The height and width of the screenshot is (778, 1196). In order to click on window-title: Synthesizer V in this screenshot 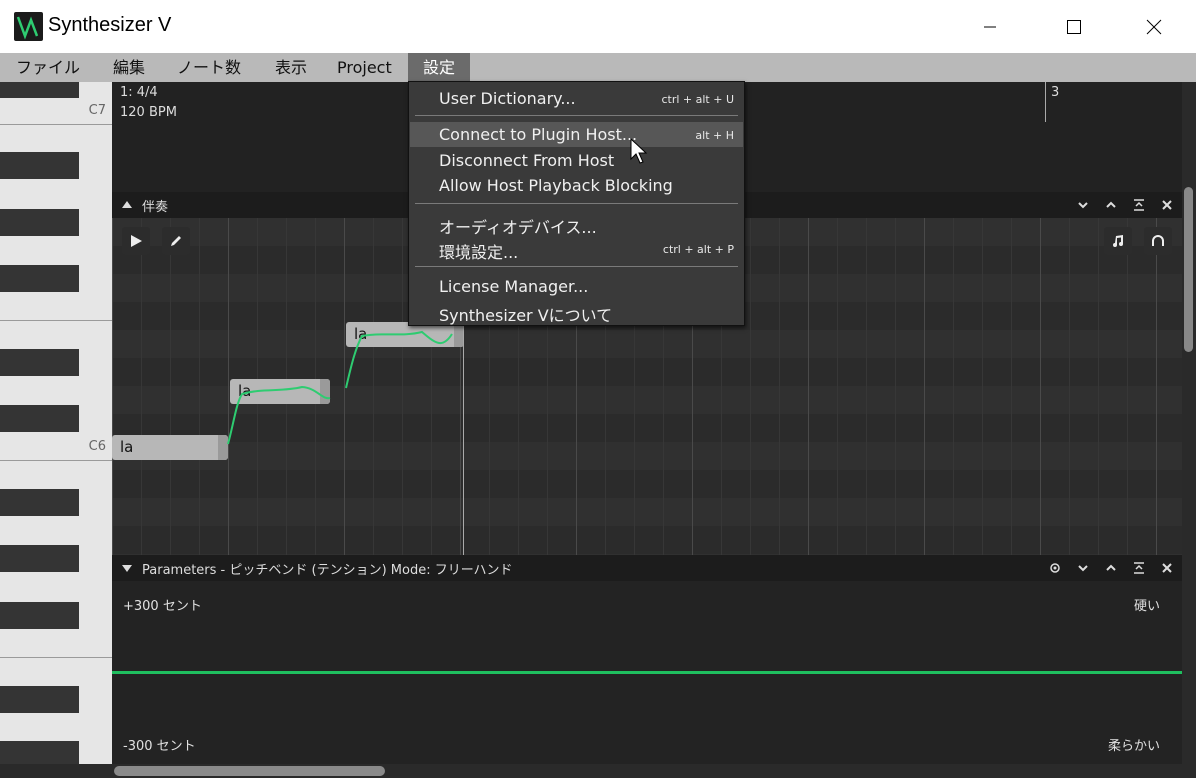, I will do `click(110, 25)`.